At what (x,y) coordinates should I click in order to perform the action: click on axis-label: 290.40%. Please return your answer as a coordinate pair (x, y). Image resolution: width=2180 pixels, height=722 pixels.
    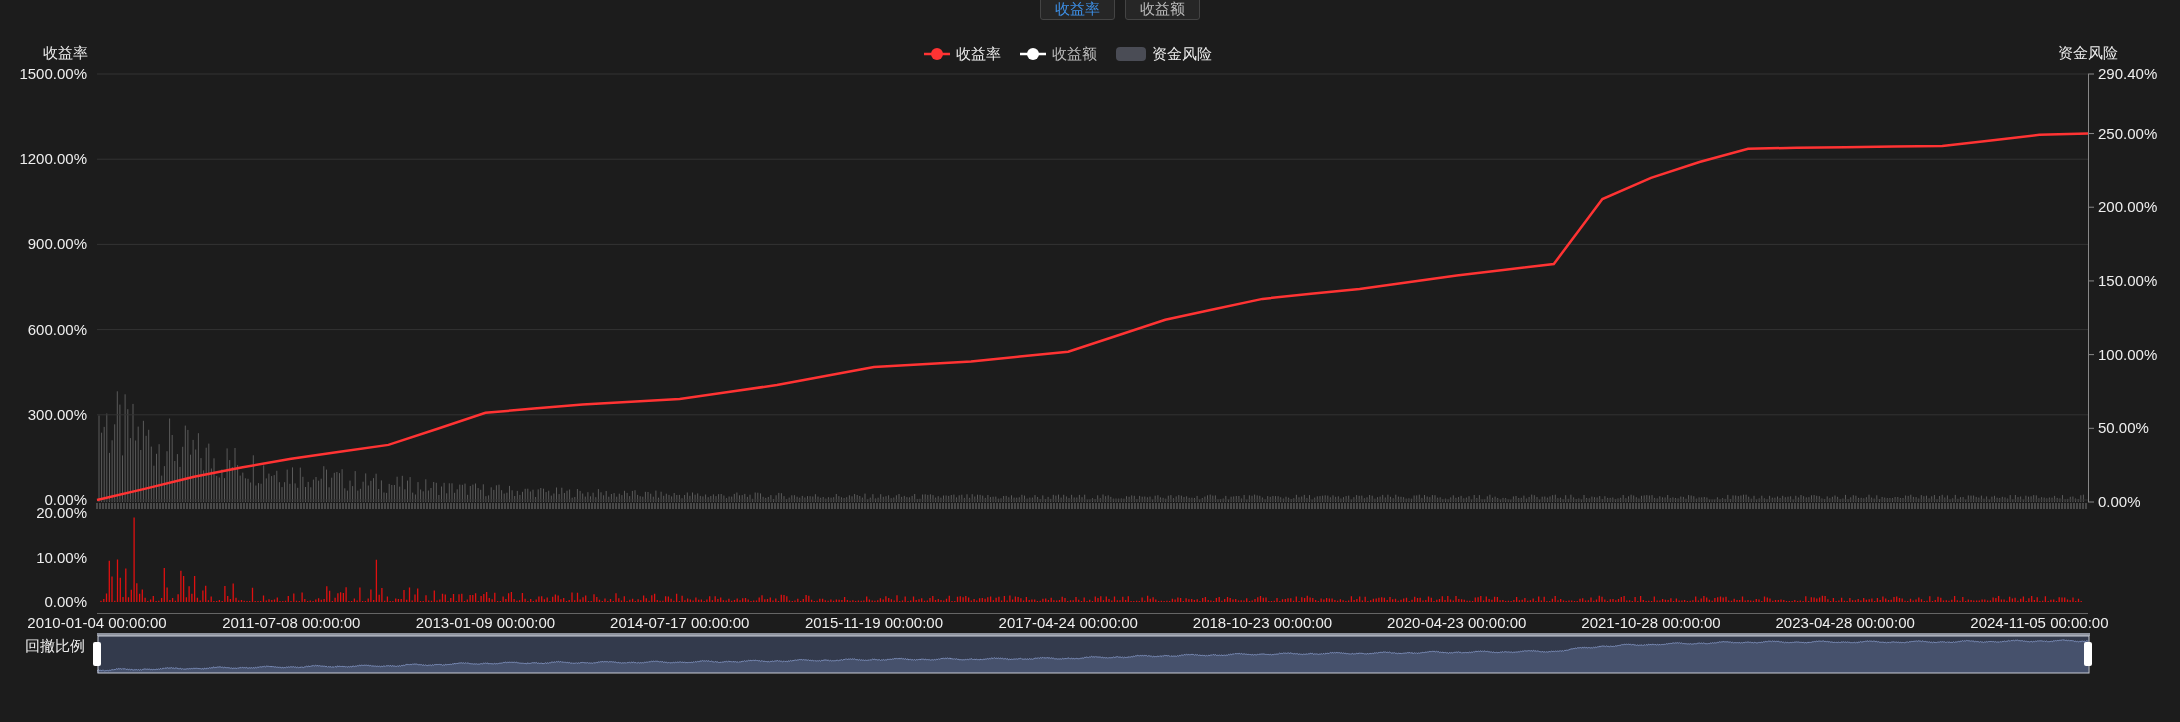
    Looking at the image, I should click on (2128, 73).